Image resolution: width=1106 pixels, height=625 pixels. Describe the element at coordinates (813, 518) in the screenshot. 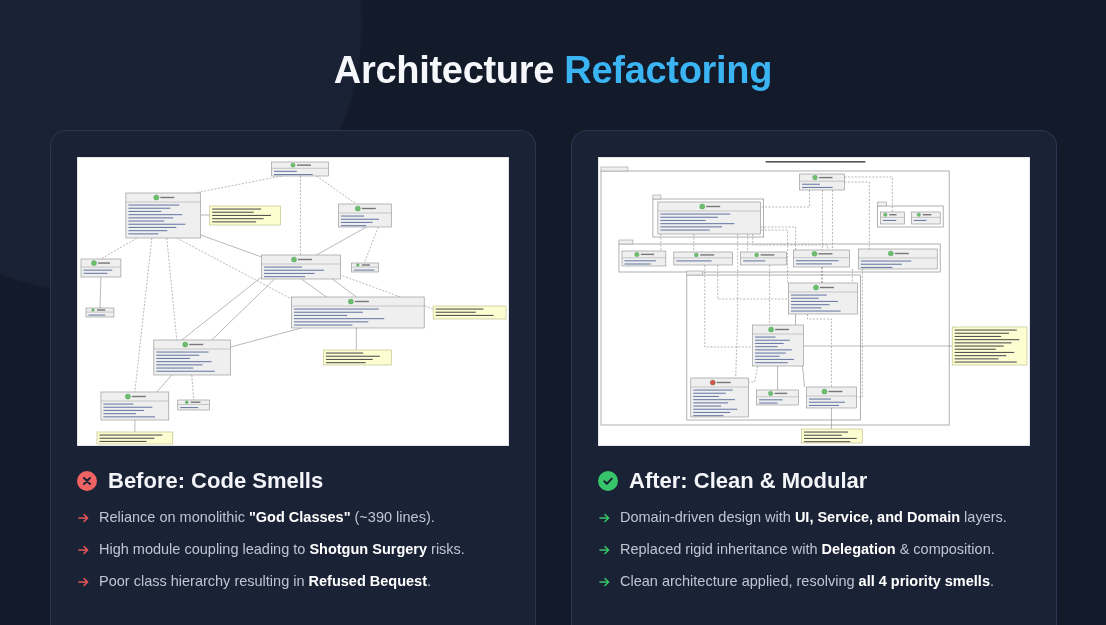

I see `bullet-text: Domain-driven design with UI, Service, and Domain layers.` at that location.